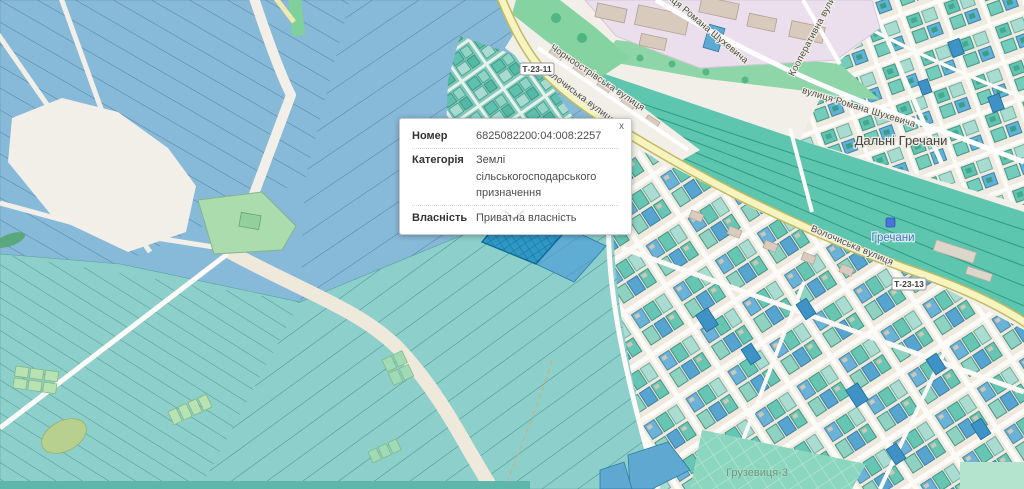 This screenshot has height=489, width=1024. Describe the element at coordinates (440, 217) in the screenshot. I see `popup-row-label: Власність` at that location.